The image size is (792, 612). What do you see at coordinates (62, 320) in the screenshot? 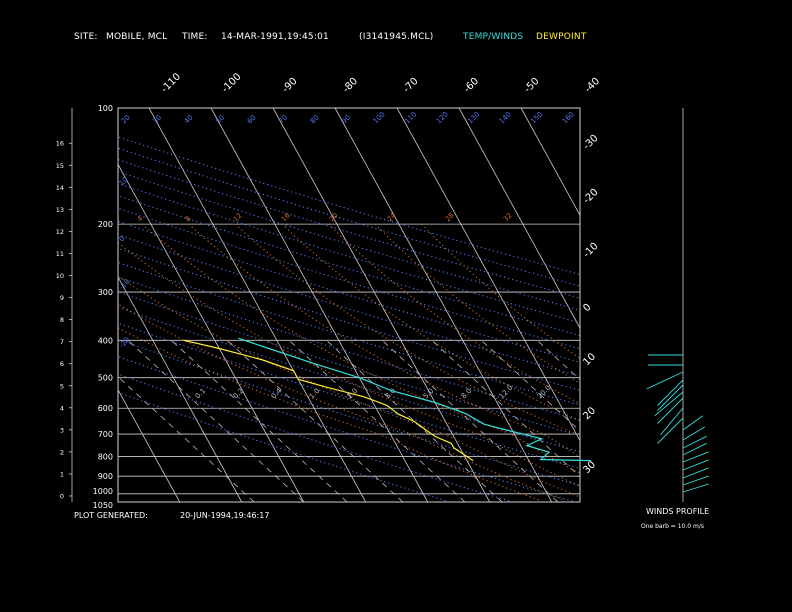
I see `height-tick-label: 8` at bounding box center [62, 320].